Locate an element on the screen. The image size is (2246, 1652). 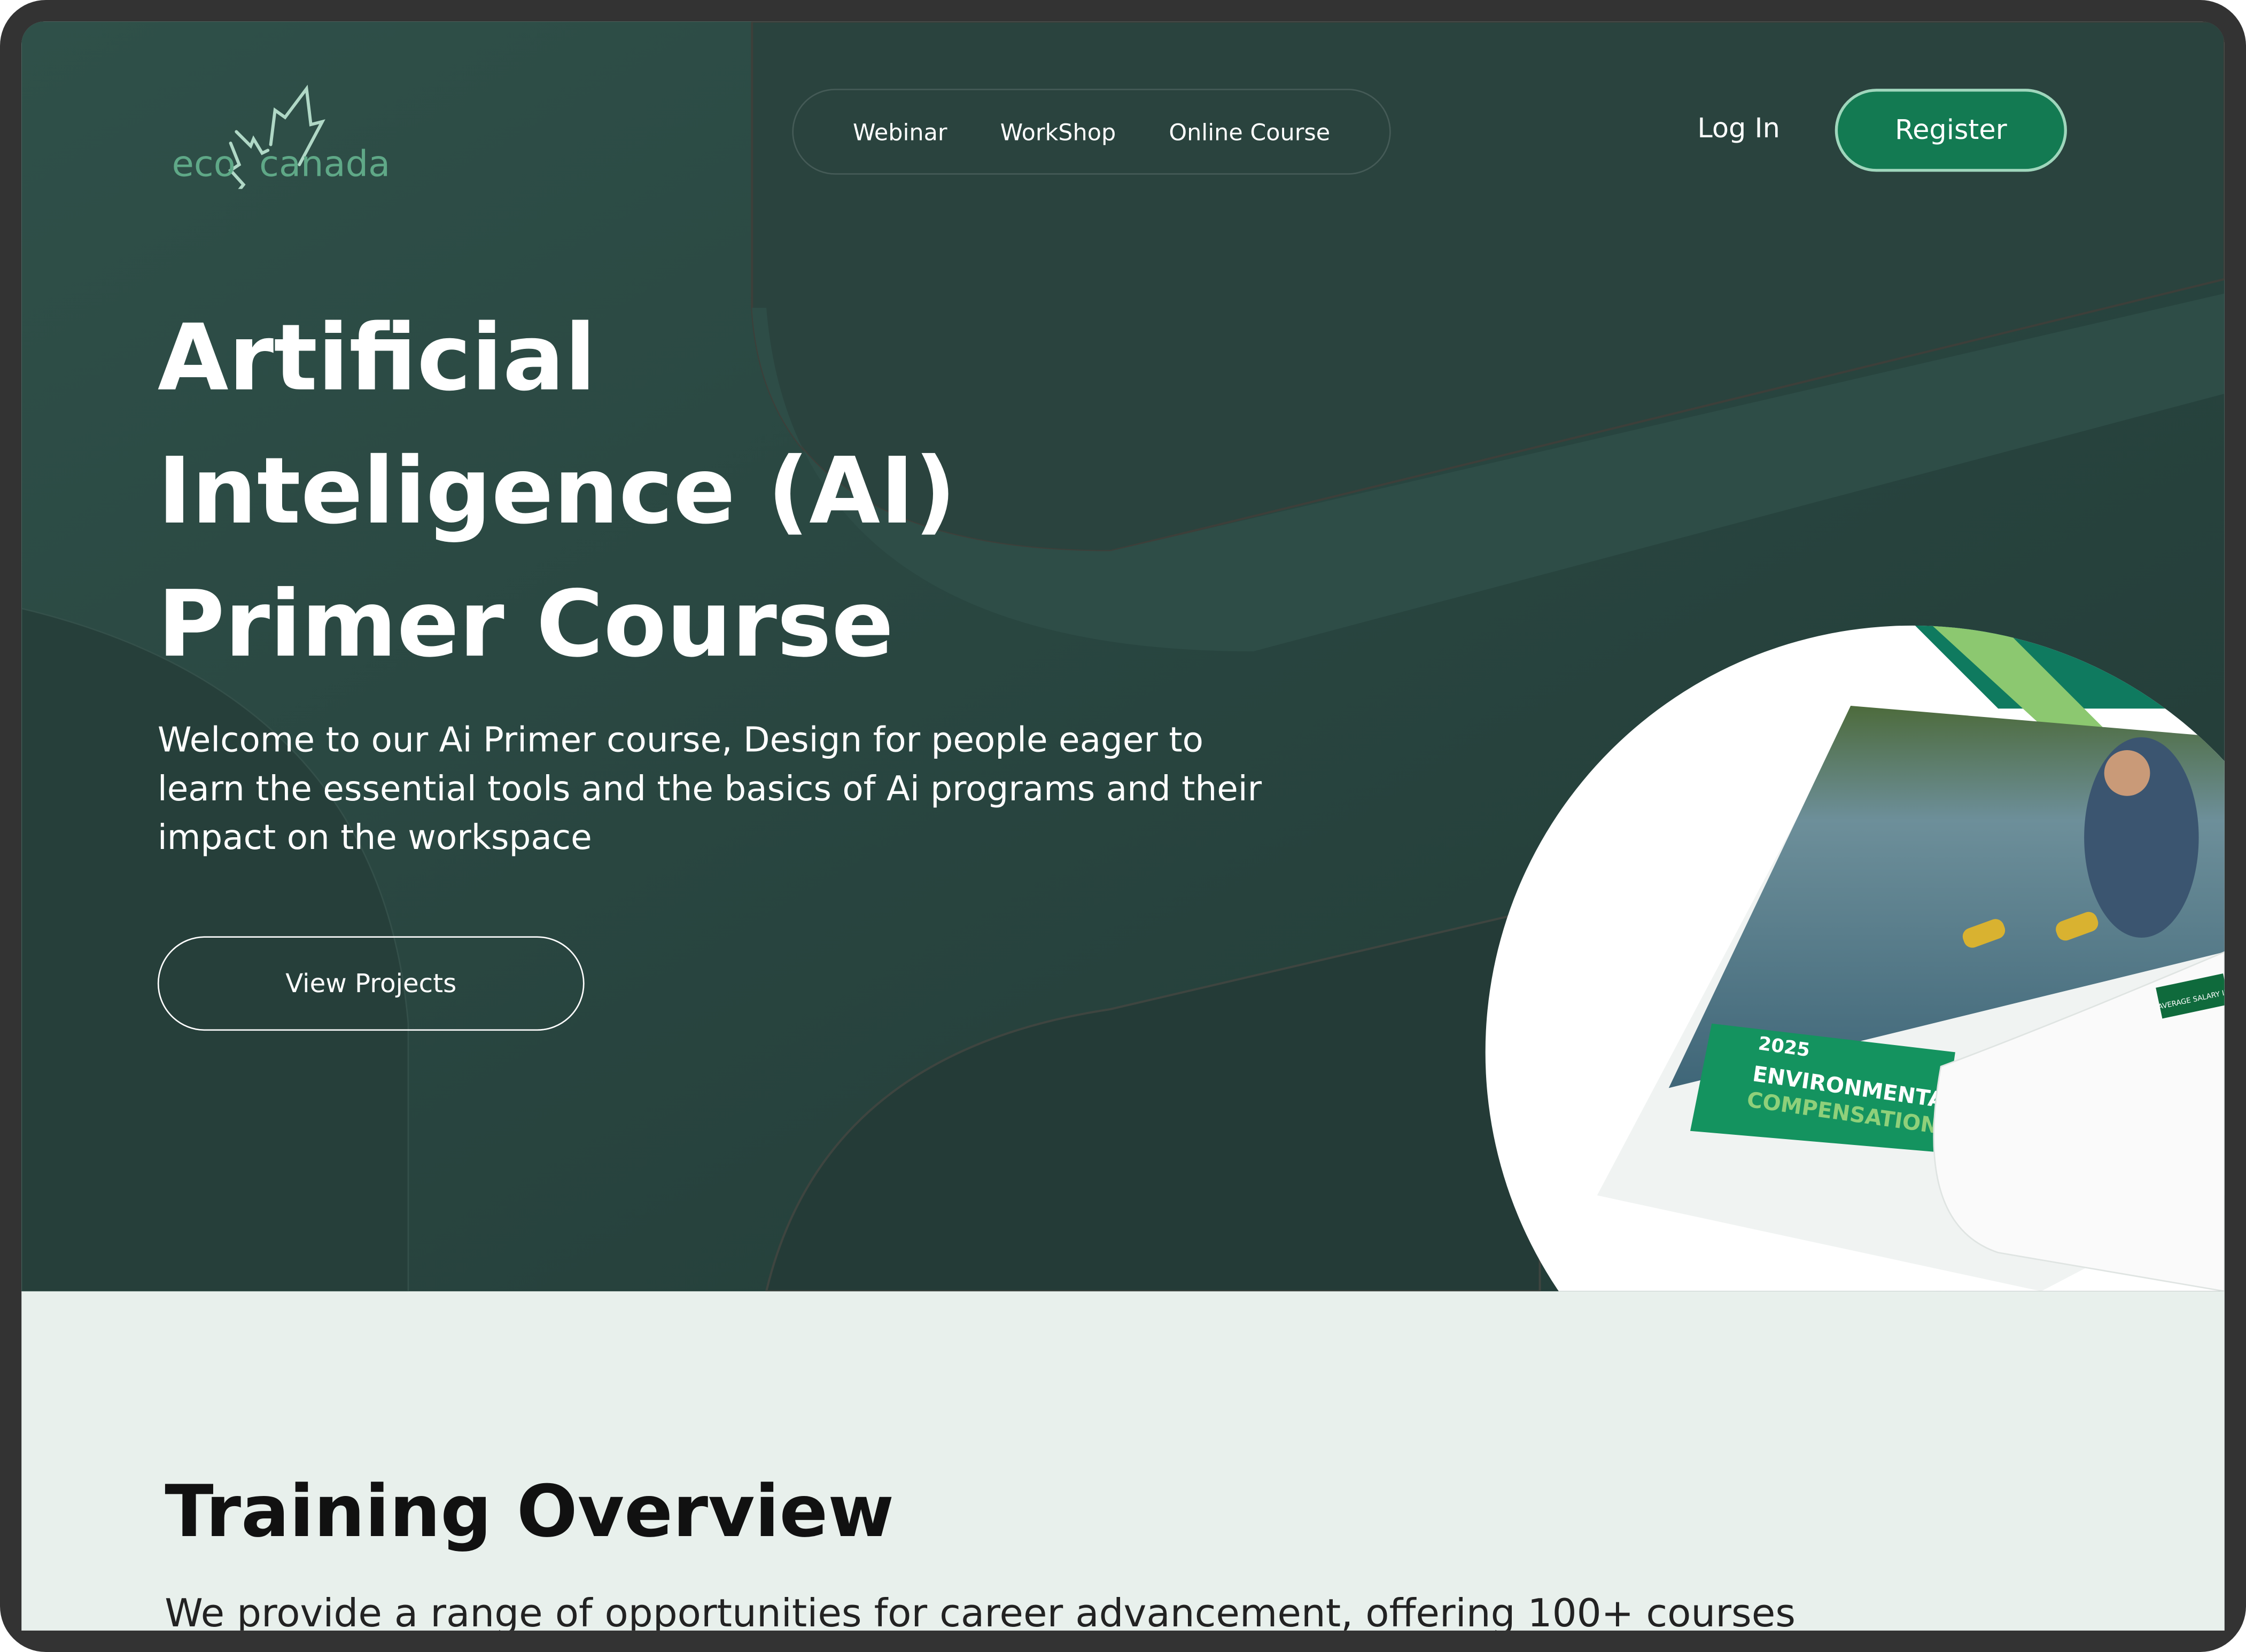
training-overview-title: Training Overview is located at coordinates (530, 1512).